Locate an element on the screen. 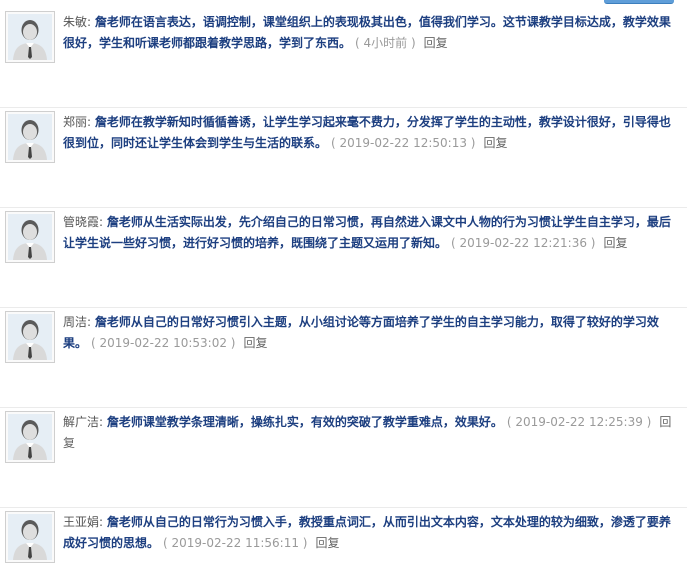 The height and width of the screenshot is (575, 687). commenter-name: 王亚娟: is located at coordinates (83, 522).